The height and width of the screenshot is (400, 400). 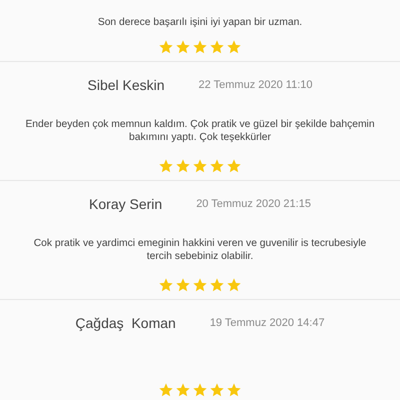 What do you see at coordinates (200, 250) in the screenshot?
I see `review-comment: Cok pratik ve yardimci emeginin hakkini veren ve guvenilir is tecrubesiyle tercih sebebiniz olabilir.` at bounding box center [200, 250].